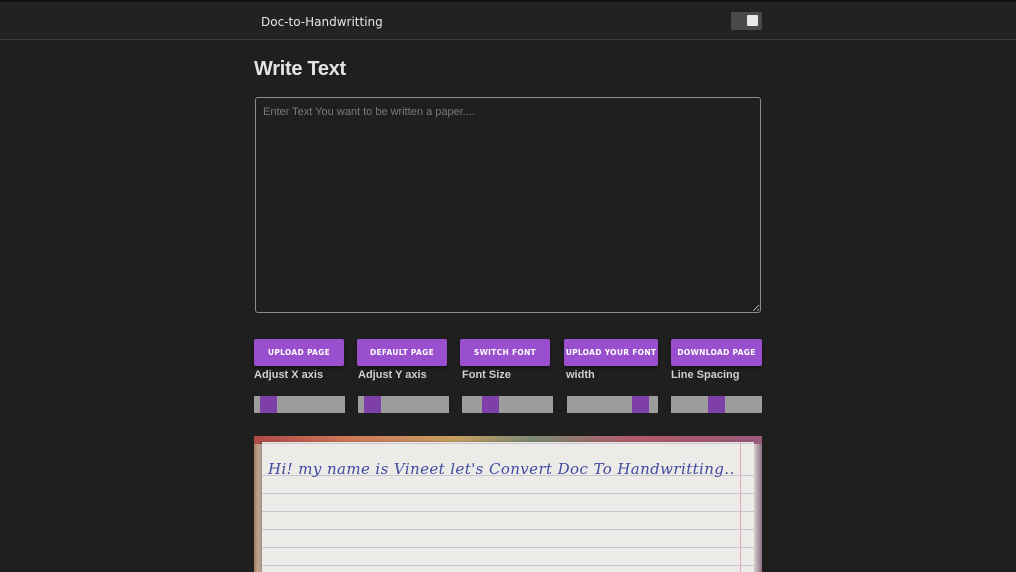 This screenshot has width=1016, height=572. I want to click on switch-font-button: SWITCH FONT, so click(505, 352).